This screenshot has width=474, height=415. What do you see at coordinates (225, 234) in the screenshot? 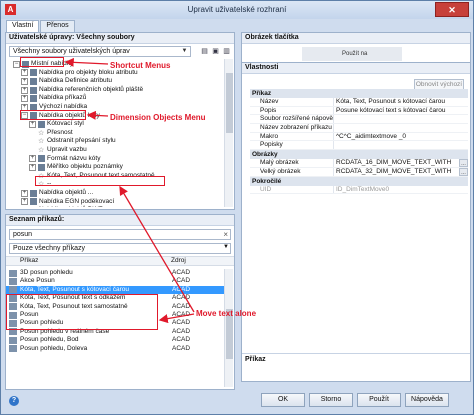
I see `clear-search-icon: ×` at bounding box center [225, 234].